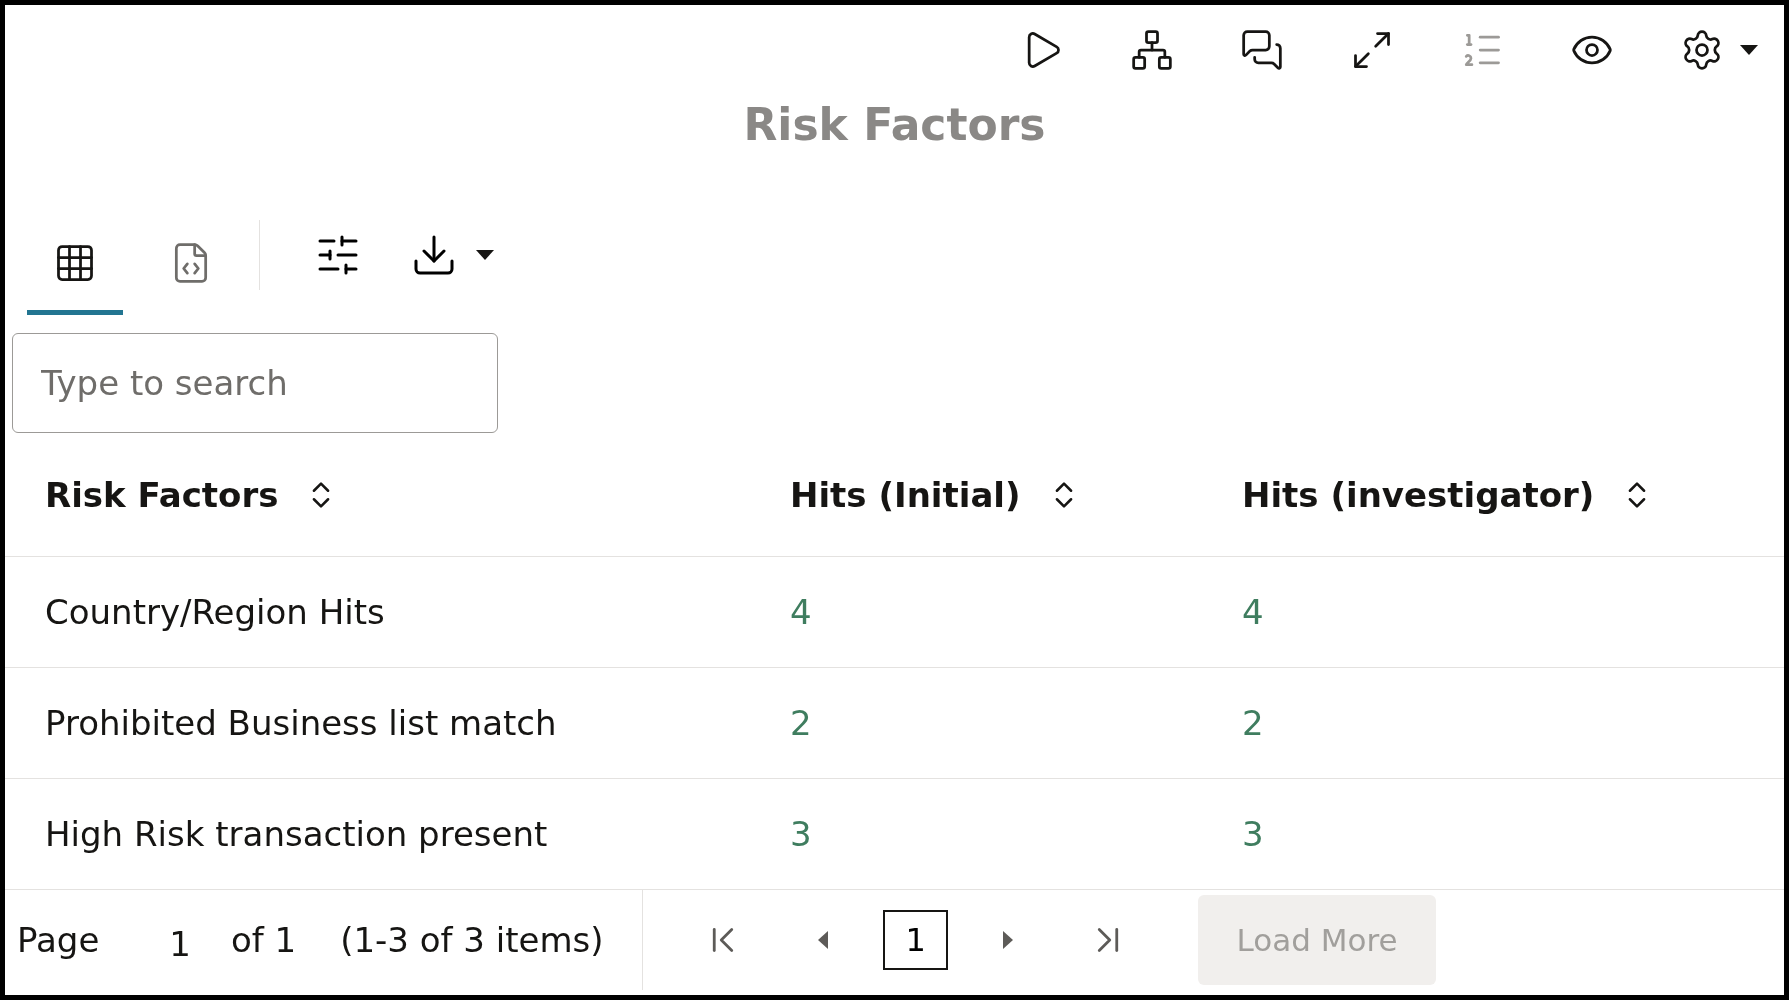  What do you see at coordinates (58, 940) in the screenshot?
I see `page-label: Page` at bounding box center [58, 940].